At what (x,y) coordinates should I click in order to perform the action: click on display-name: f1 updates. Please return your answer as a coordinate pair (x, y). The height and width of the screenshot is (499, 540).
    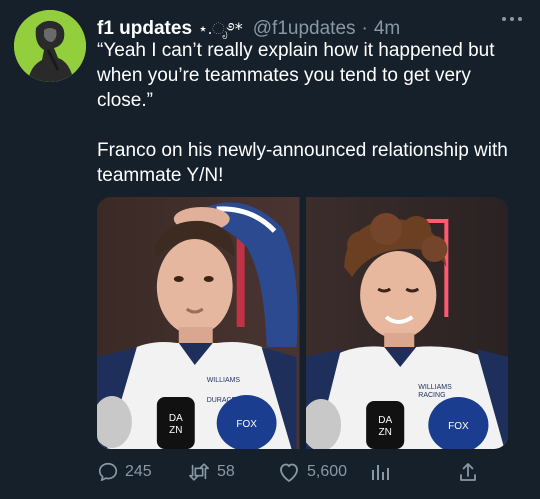
    Looking at the image, I should click on (144, 29).